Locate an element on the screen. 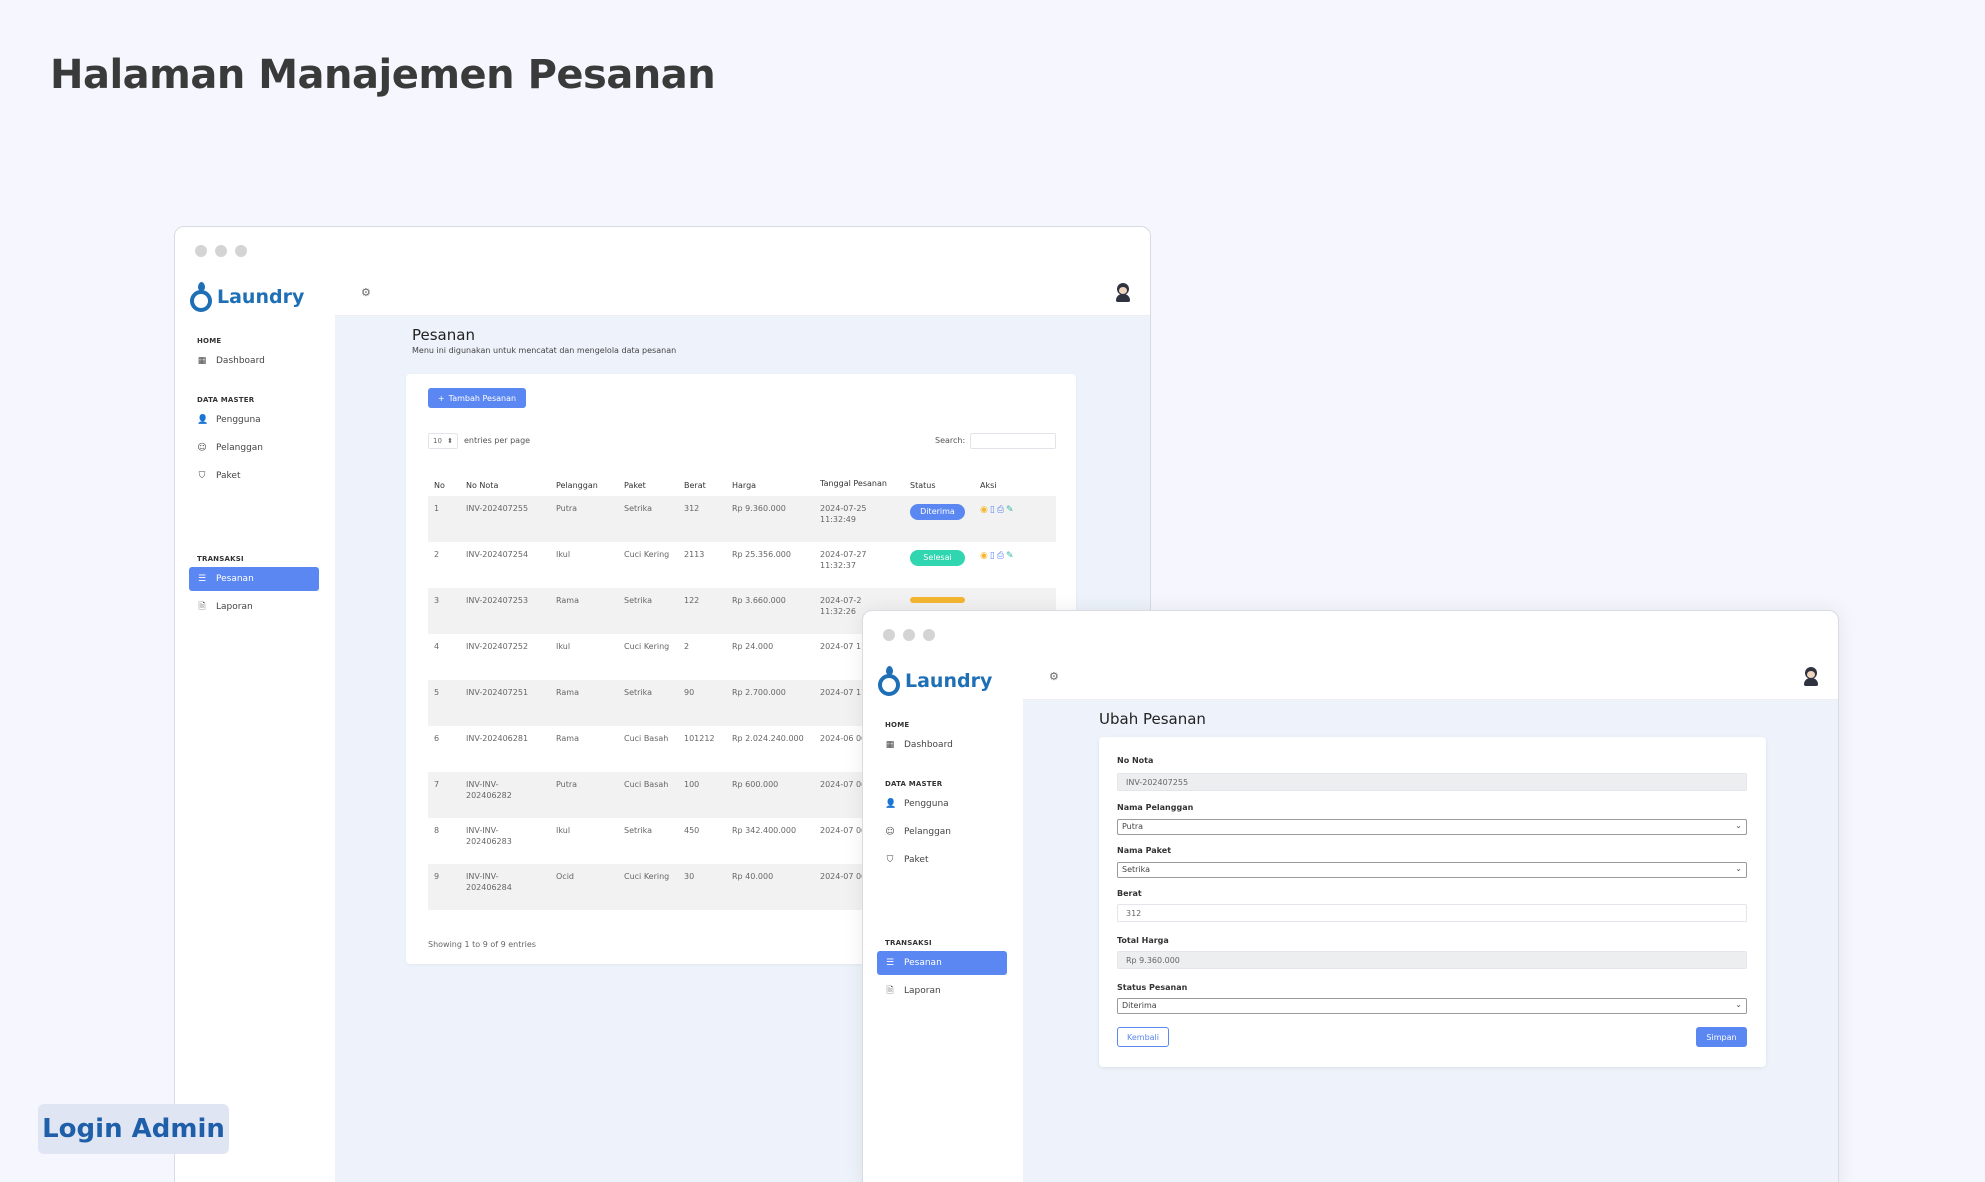 Image resolution: width=1985 pixels, height=1182 pixels. cell-nota: INV-202406281 is located at coordinates (497, 738).